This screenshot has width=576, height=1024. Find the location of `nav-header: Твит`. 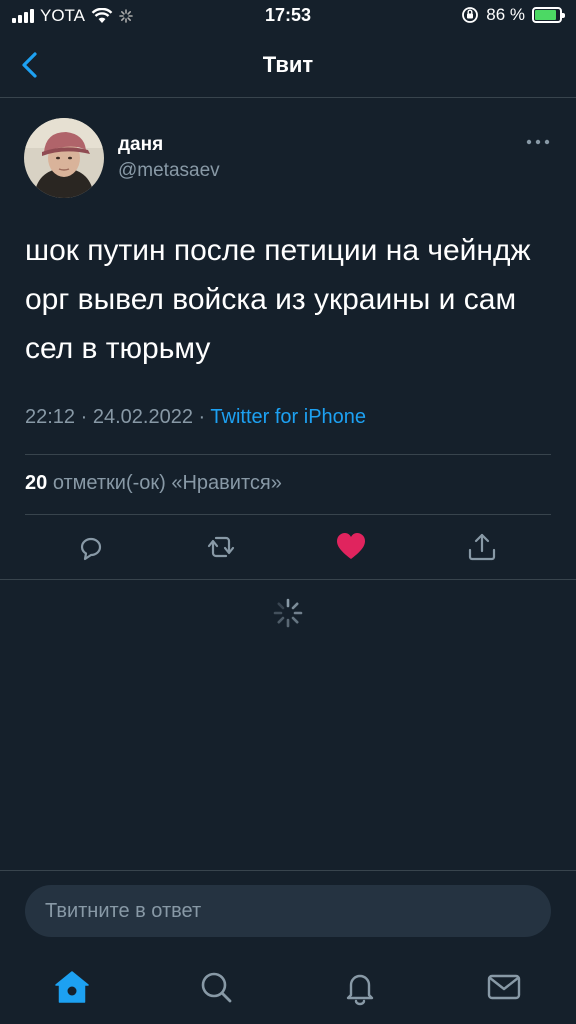

nav-header: Твит is located at coordinates (288, 65).